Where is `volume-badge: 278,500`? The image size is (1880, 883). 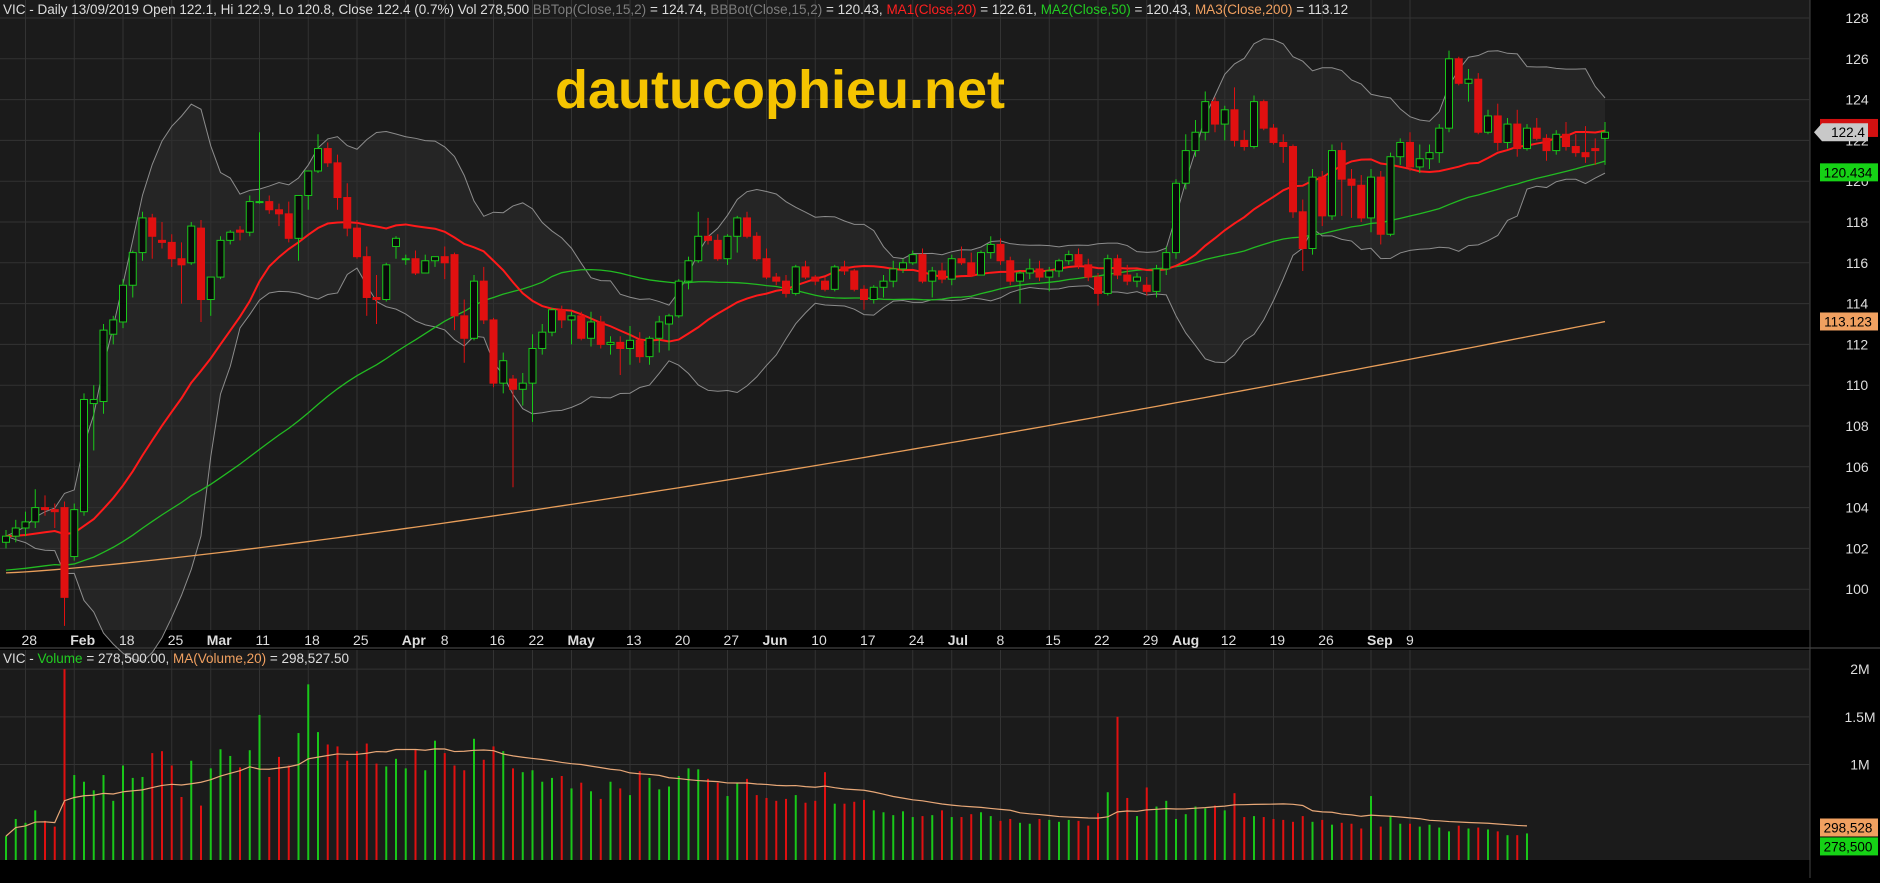 volume-badge: 278,500 is located at coordinates (1849, 846).